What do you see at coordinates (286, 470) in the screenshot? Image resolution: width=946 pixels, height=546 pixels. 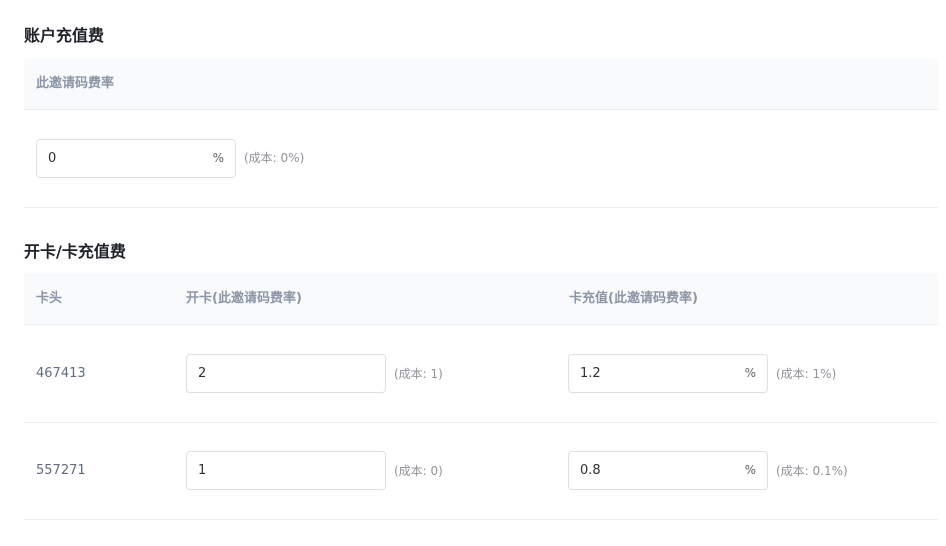 I see `open-card-rate-input: 1` at bounding box center [286, 470].